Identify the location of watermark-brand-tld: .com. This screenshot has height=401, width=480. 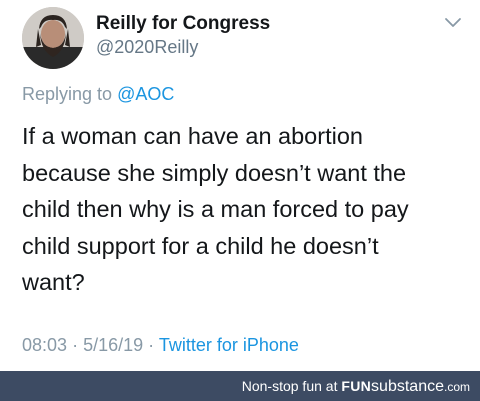
(456, 387).